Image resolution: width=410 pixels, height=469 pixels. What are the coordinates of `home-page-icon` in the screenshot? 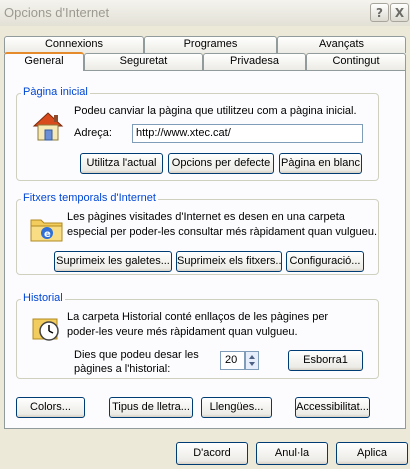 It's located at (48, 126).